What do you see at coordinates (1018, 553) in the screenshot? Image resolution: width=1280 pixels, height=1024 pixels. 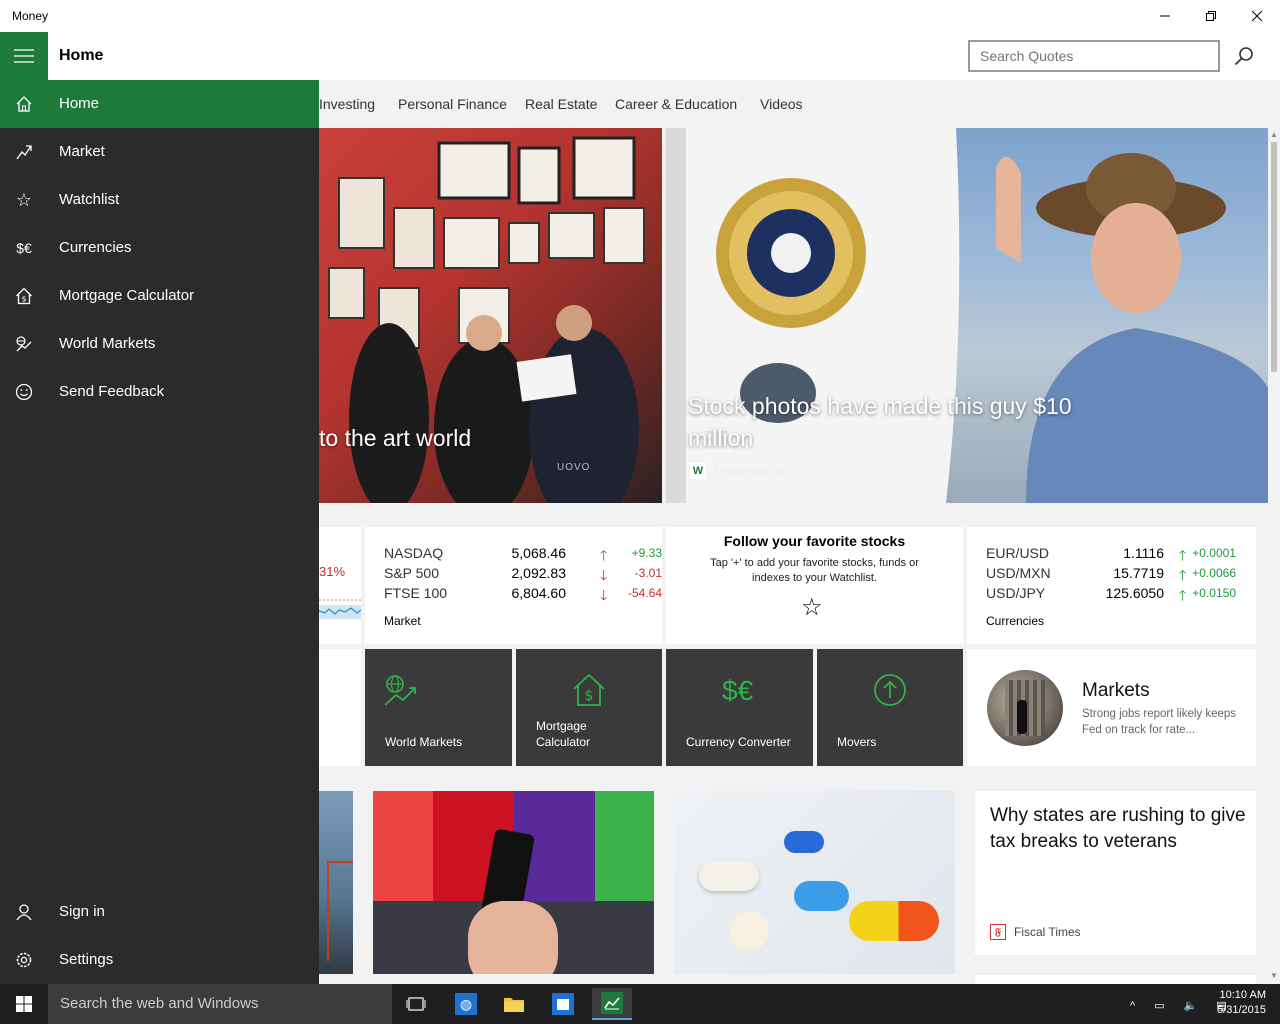 I see `currency-name: EUR/USD` at bounding box center [1018, 553].